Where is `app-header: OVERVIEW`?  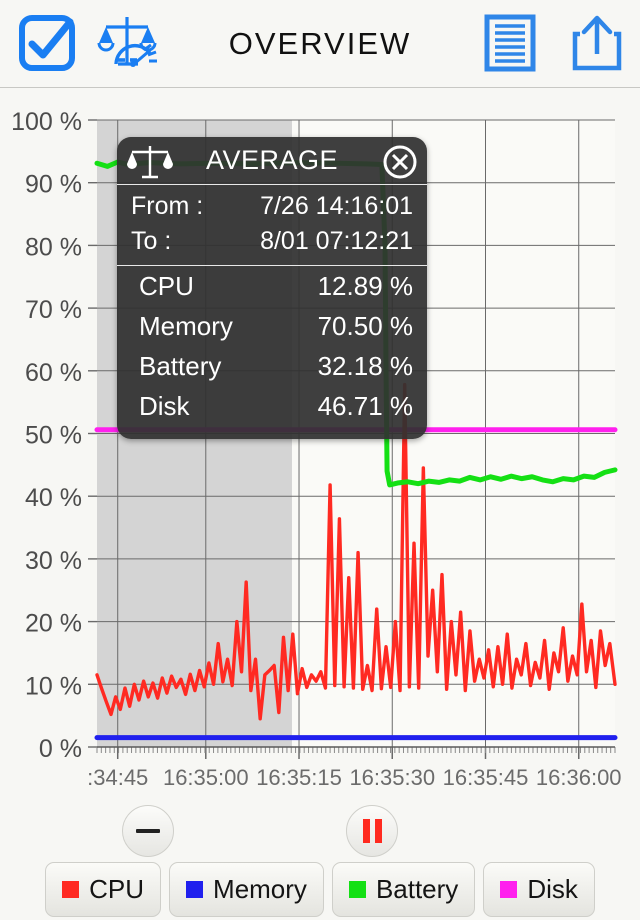 app-header: OVERVIEW is located at coordinates (320, 44).